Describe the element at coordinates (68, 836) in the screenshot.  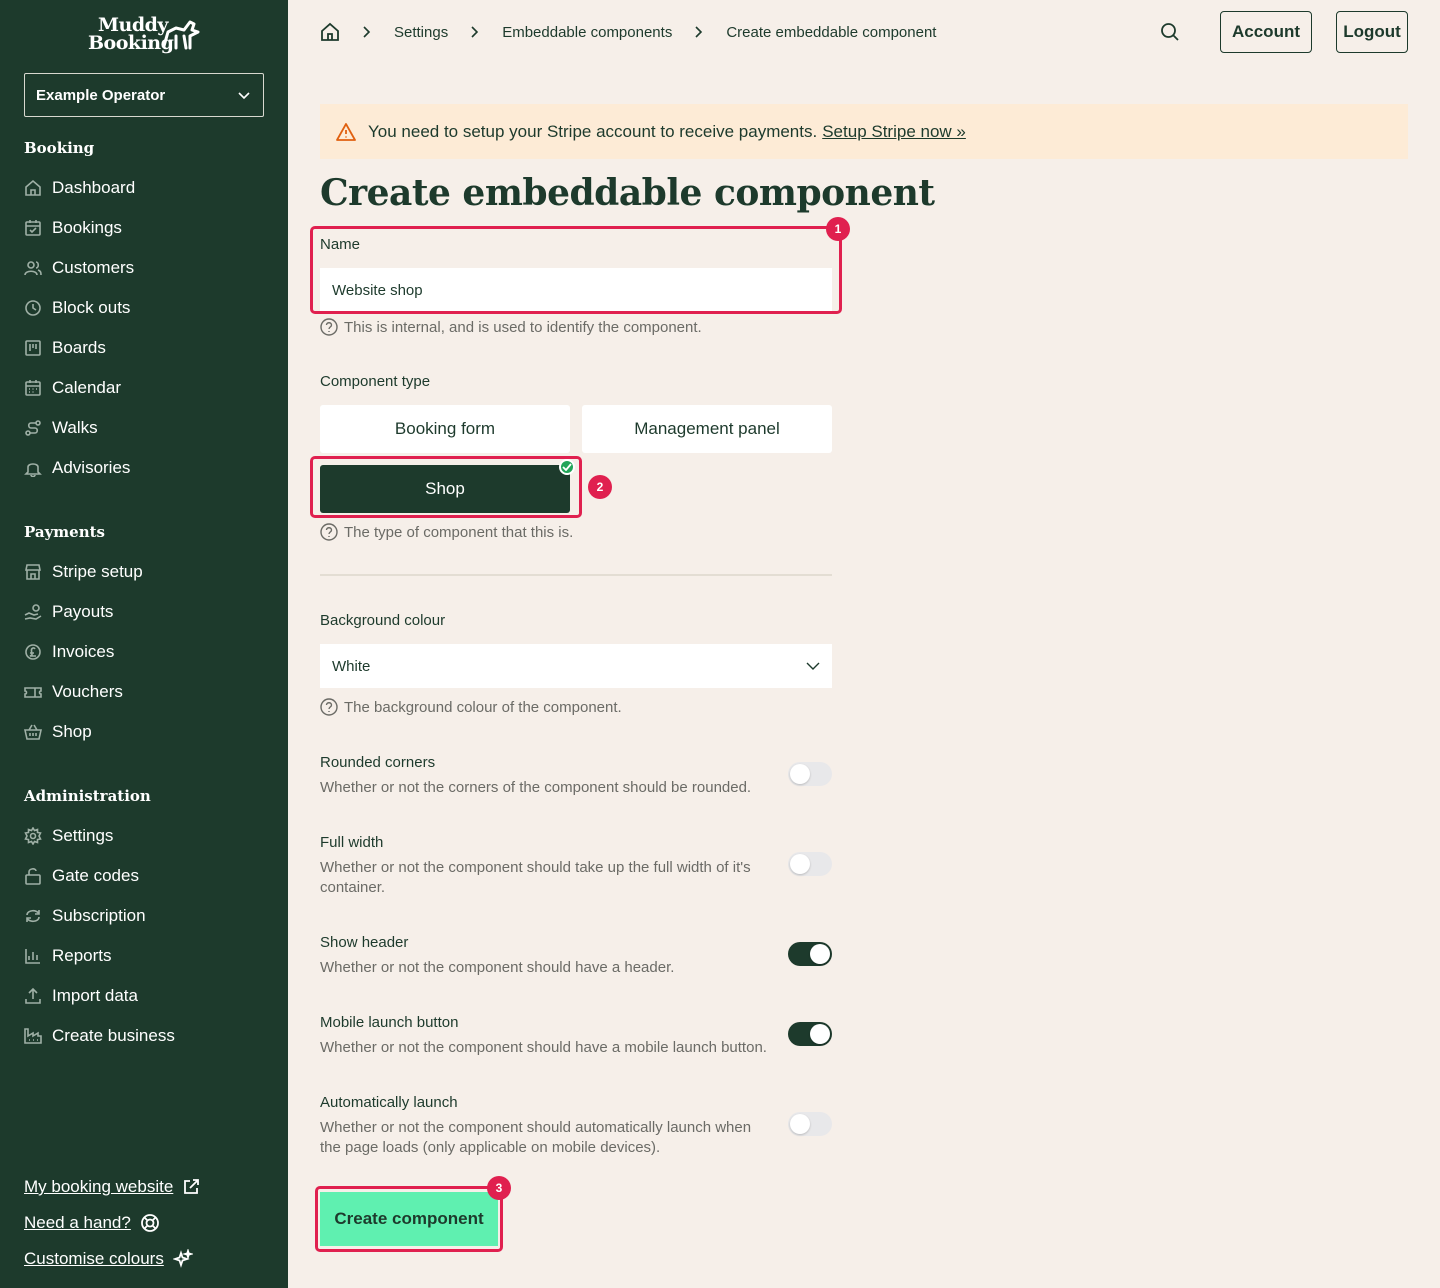
I see `sidebar-item-settings: Settings` at that location.